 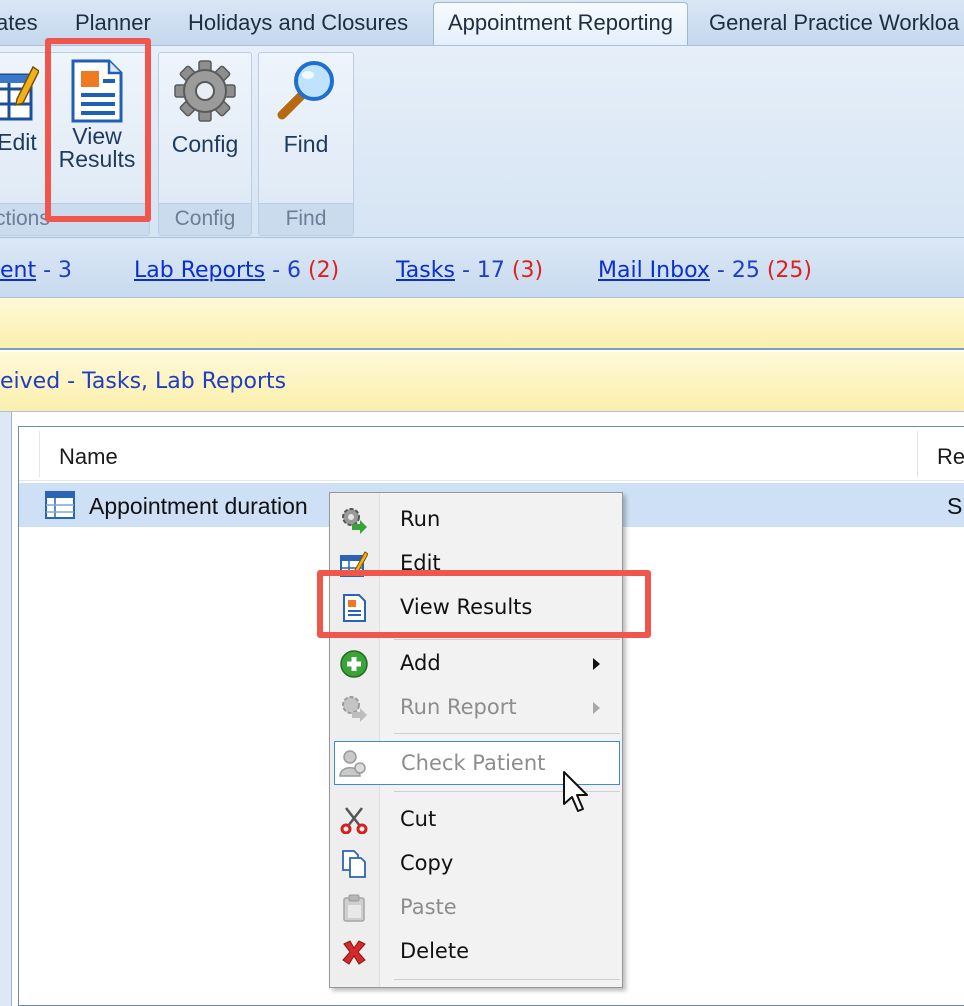 I want to click on menu-item-label: Cut, so click(x=418, y=819).